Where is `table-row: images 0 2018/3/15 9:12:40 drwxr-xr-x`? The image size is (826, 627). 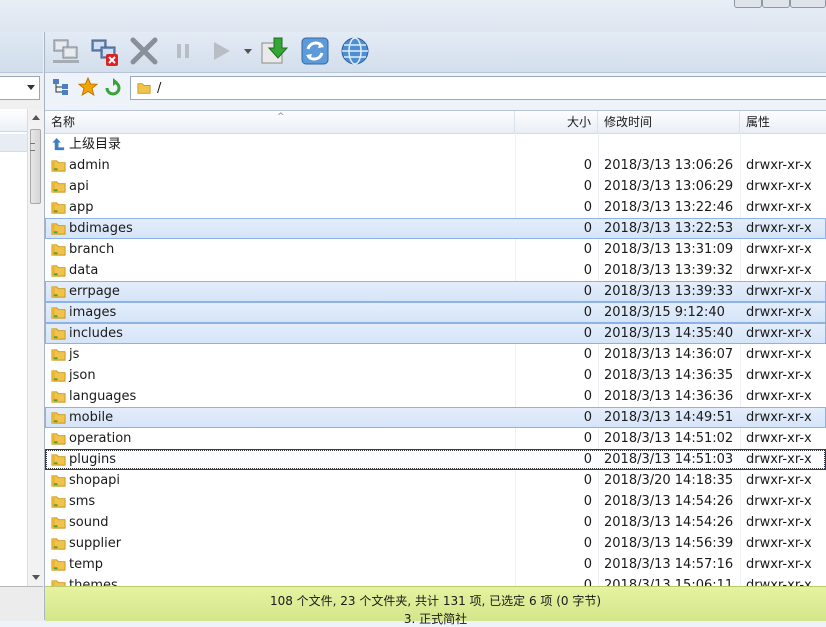
table-row: images 0 2018/3/15 9:12:40 drwxr-xr-x is located at coordinates (435, 312).